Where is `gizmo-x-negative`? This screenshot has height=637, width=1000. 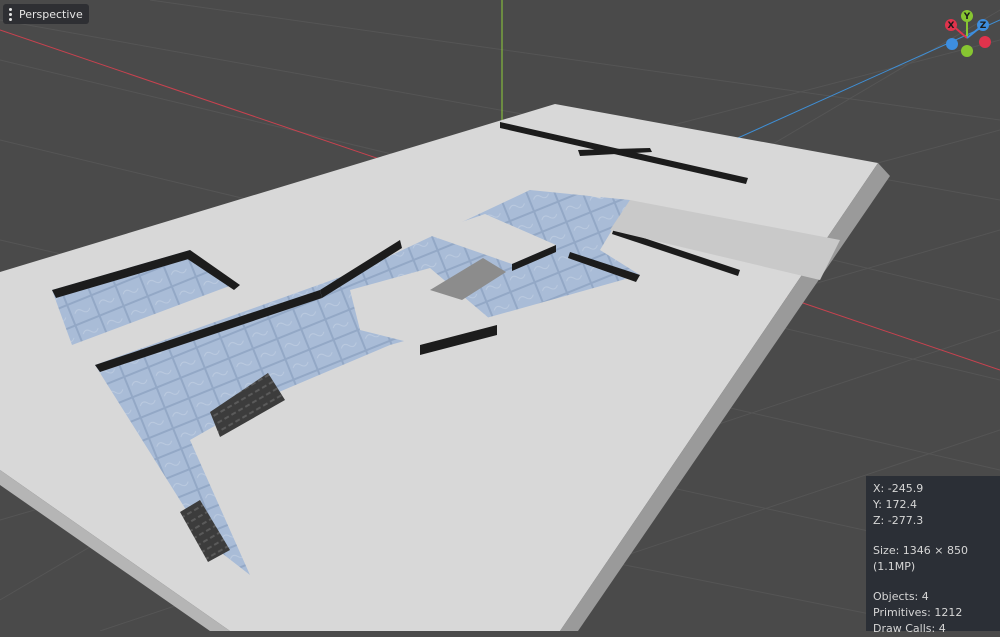 gizmo-x-negative is located at coordinates (985, 42).